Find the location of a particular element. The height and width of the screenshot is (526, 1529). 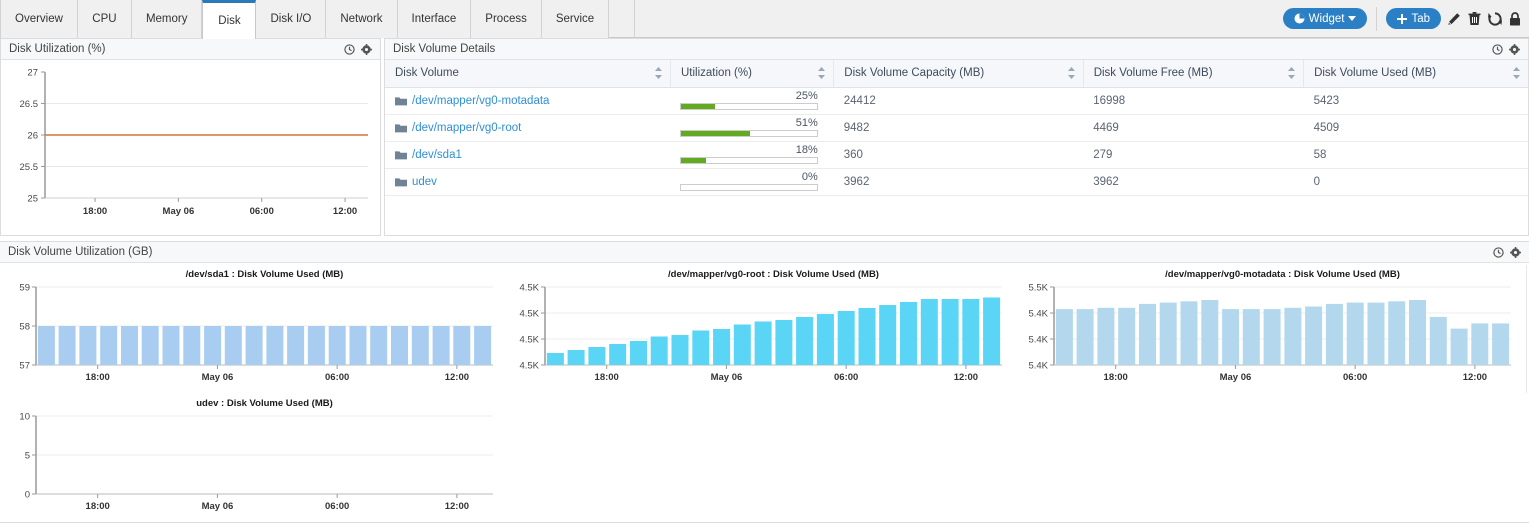

svg-text: 06:00 is located at coordinates (337, 377).